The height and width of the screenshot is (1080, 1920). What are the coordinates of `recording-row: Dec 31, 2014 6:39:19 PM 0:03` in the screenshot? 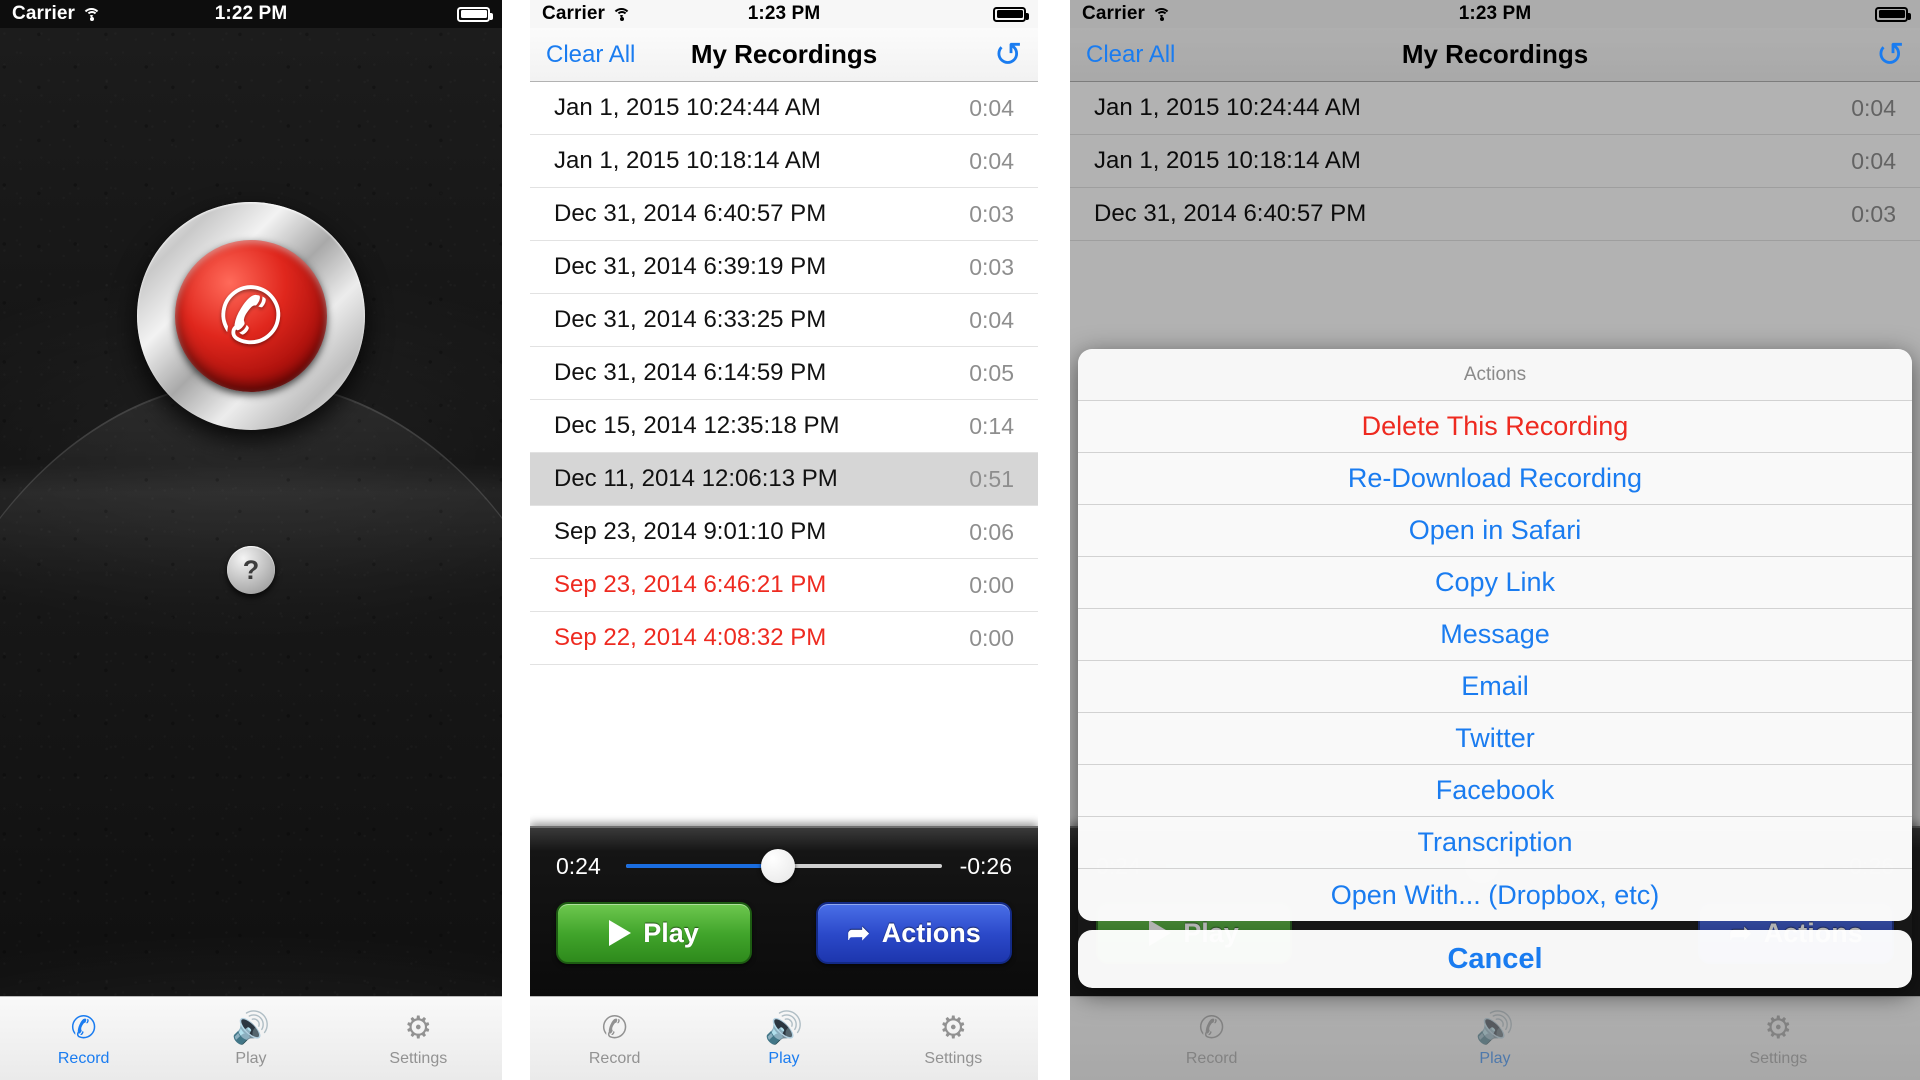 It's located at (784, 267).